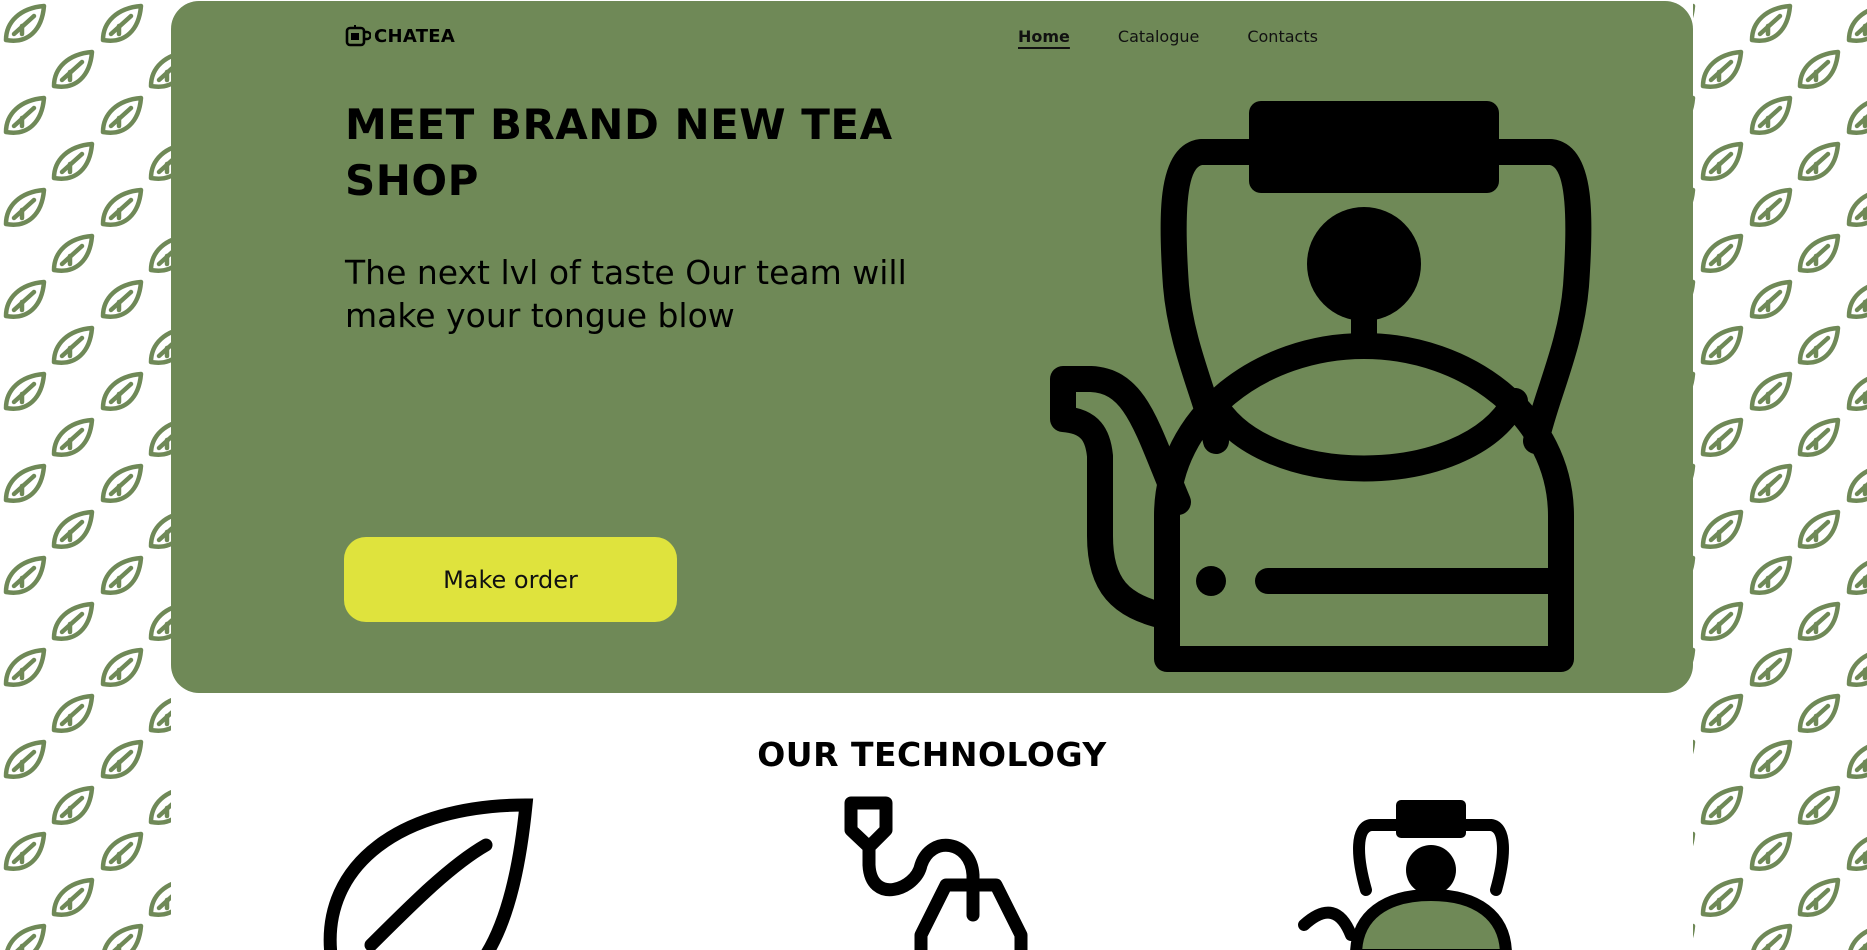 The image size is (1867, 950). I want to click on make-order-button: Make order, so click(510, 579).